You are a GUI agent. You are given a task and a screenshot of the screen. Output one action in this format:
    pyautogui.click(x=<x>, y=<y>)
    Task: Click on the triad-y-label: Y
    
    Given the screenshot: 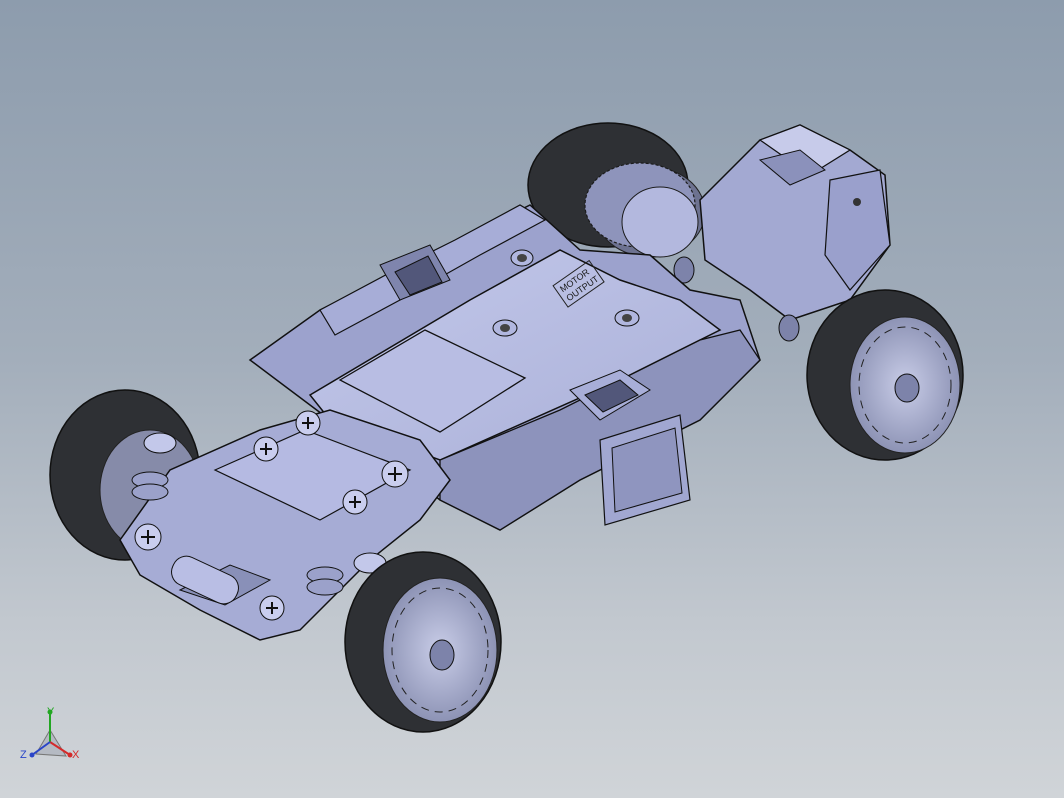 What is the action you would take?
    pyautogui.click(x=51, y=712)
    